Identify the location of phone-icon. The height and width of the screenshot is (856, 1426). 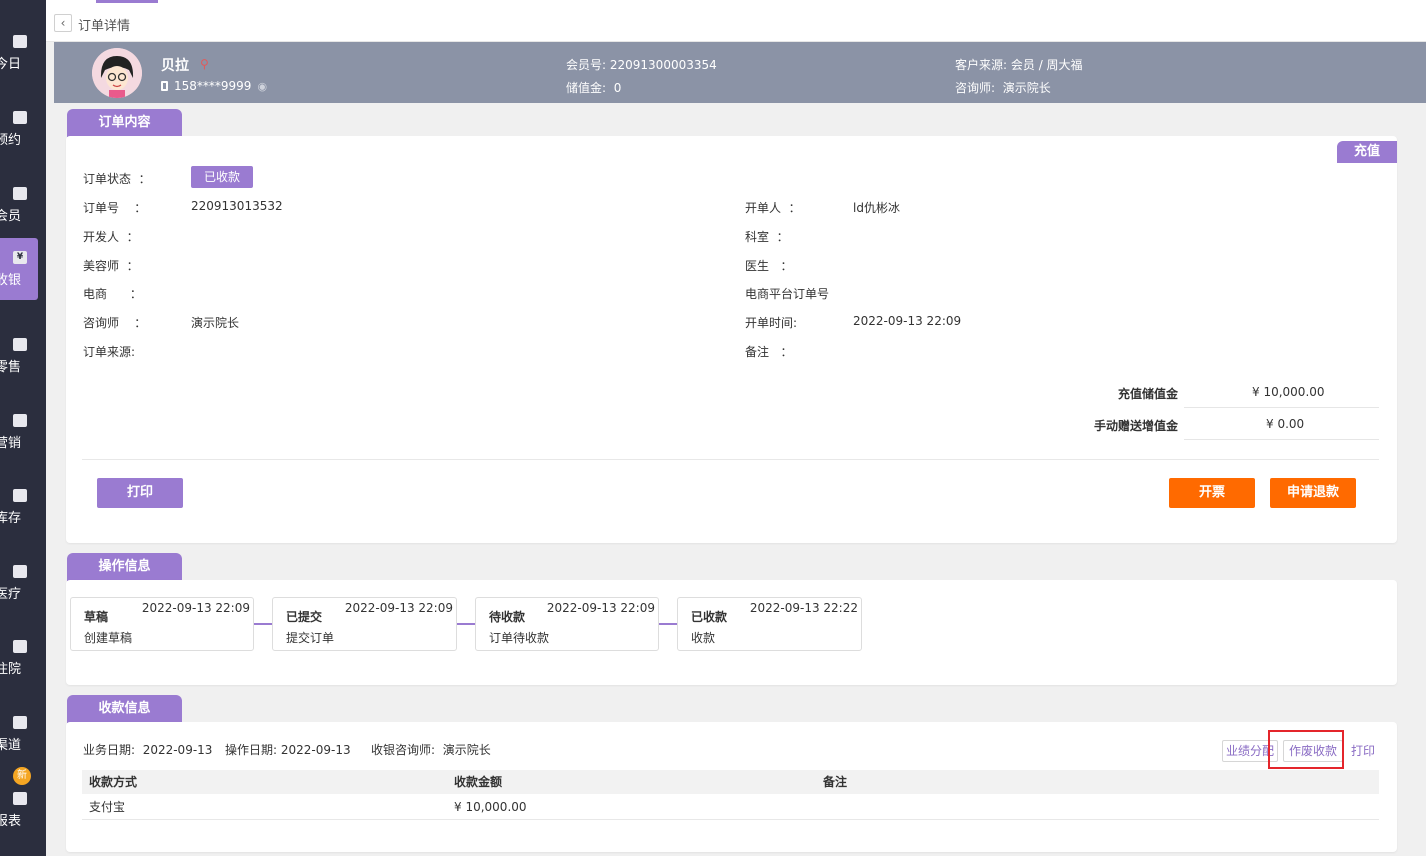
(164, 86).